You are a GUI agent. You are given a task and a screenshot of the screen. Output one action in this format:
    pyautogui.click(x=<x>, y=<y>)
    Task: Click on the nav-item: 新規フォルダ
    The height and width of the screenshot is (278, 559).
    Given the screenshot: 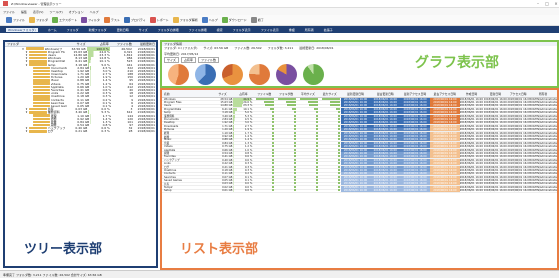 What is the action you would take?
    pyautogui.click(x=98, y=30)
    